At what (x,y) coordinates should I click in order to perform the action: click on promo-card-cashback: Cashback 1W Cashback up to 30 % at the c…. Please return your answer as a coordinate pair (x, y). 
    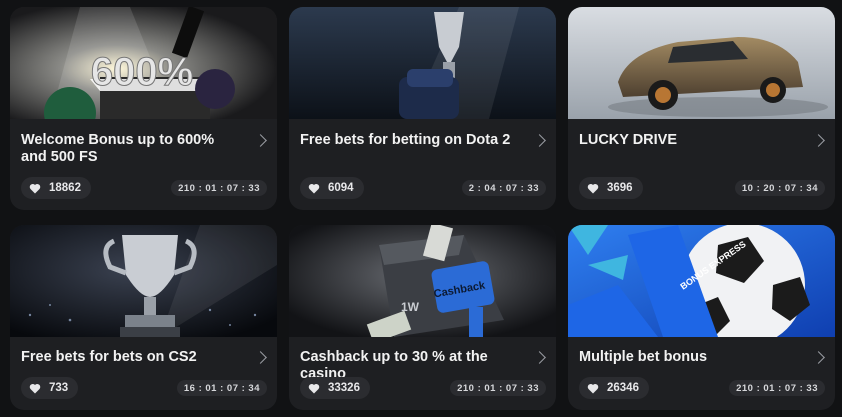
    Looking at the image, I should click on (422, 317).